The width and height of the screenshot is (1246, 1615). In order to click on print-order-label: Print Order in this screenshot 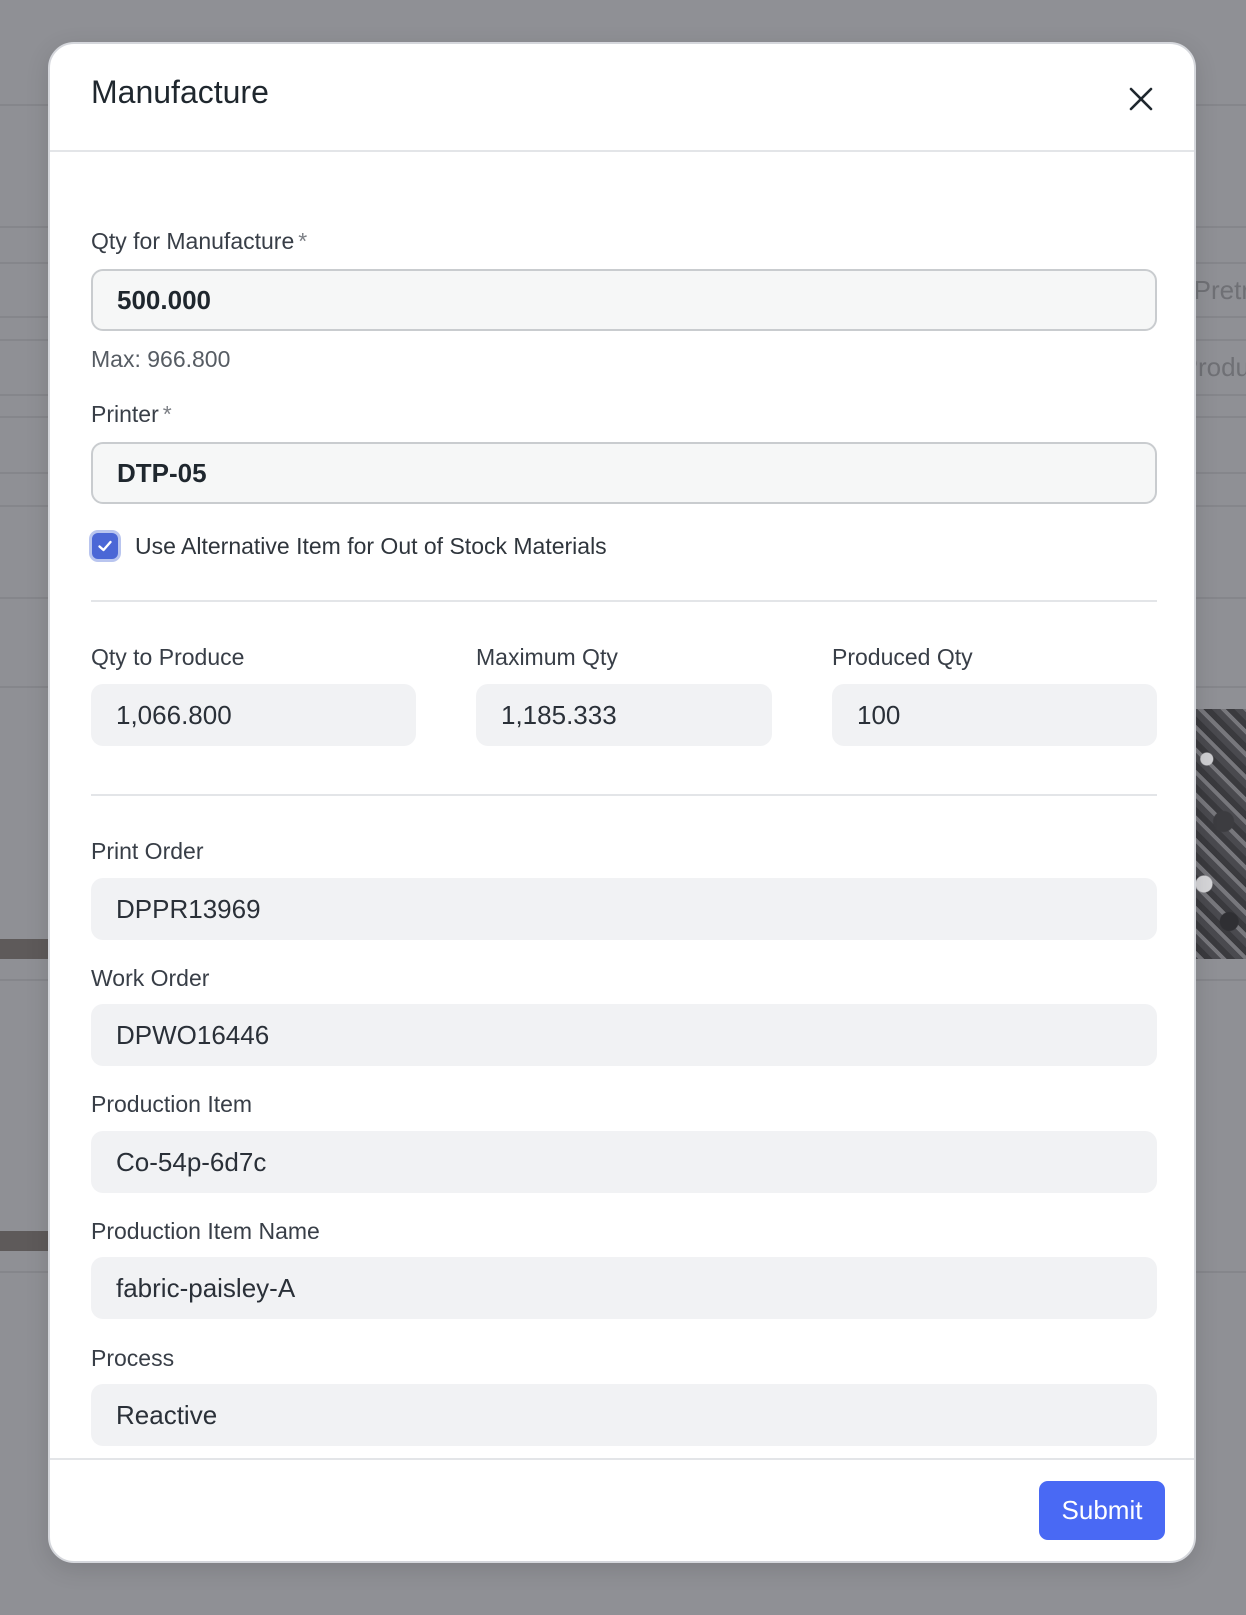, I will do `click(147, 851)`.